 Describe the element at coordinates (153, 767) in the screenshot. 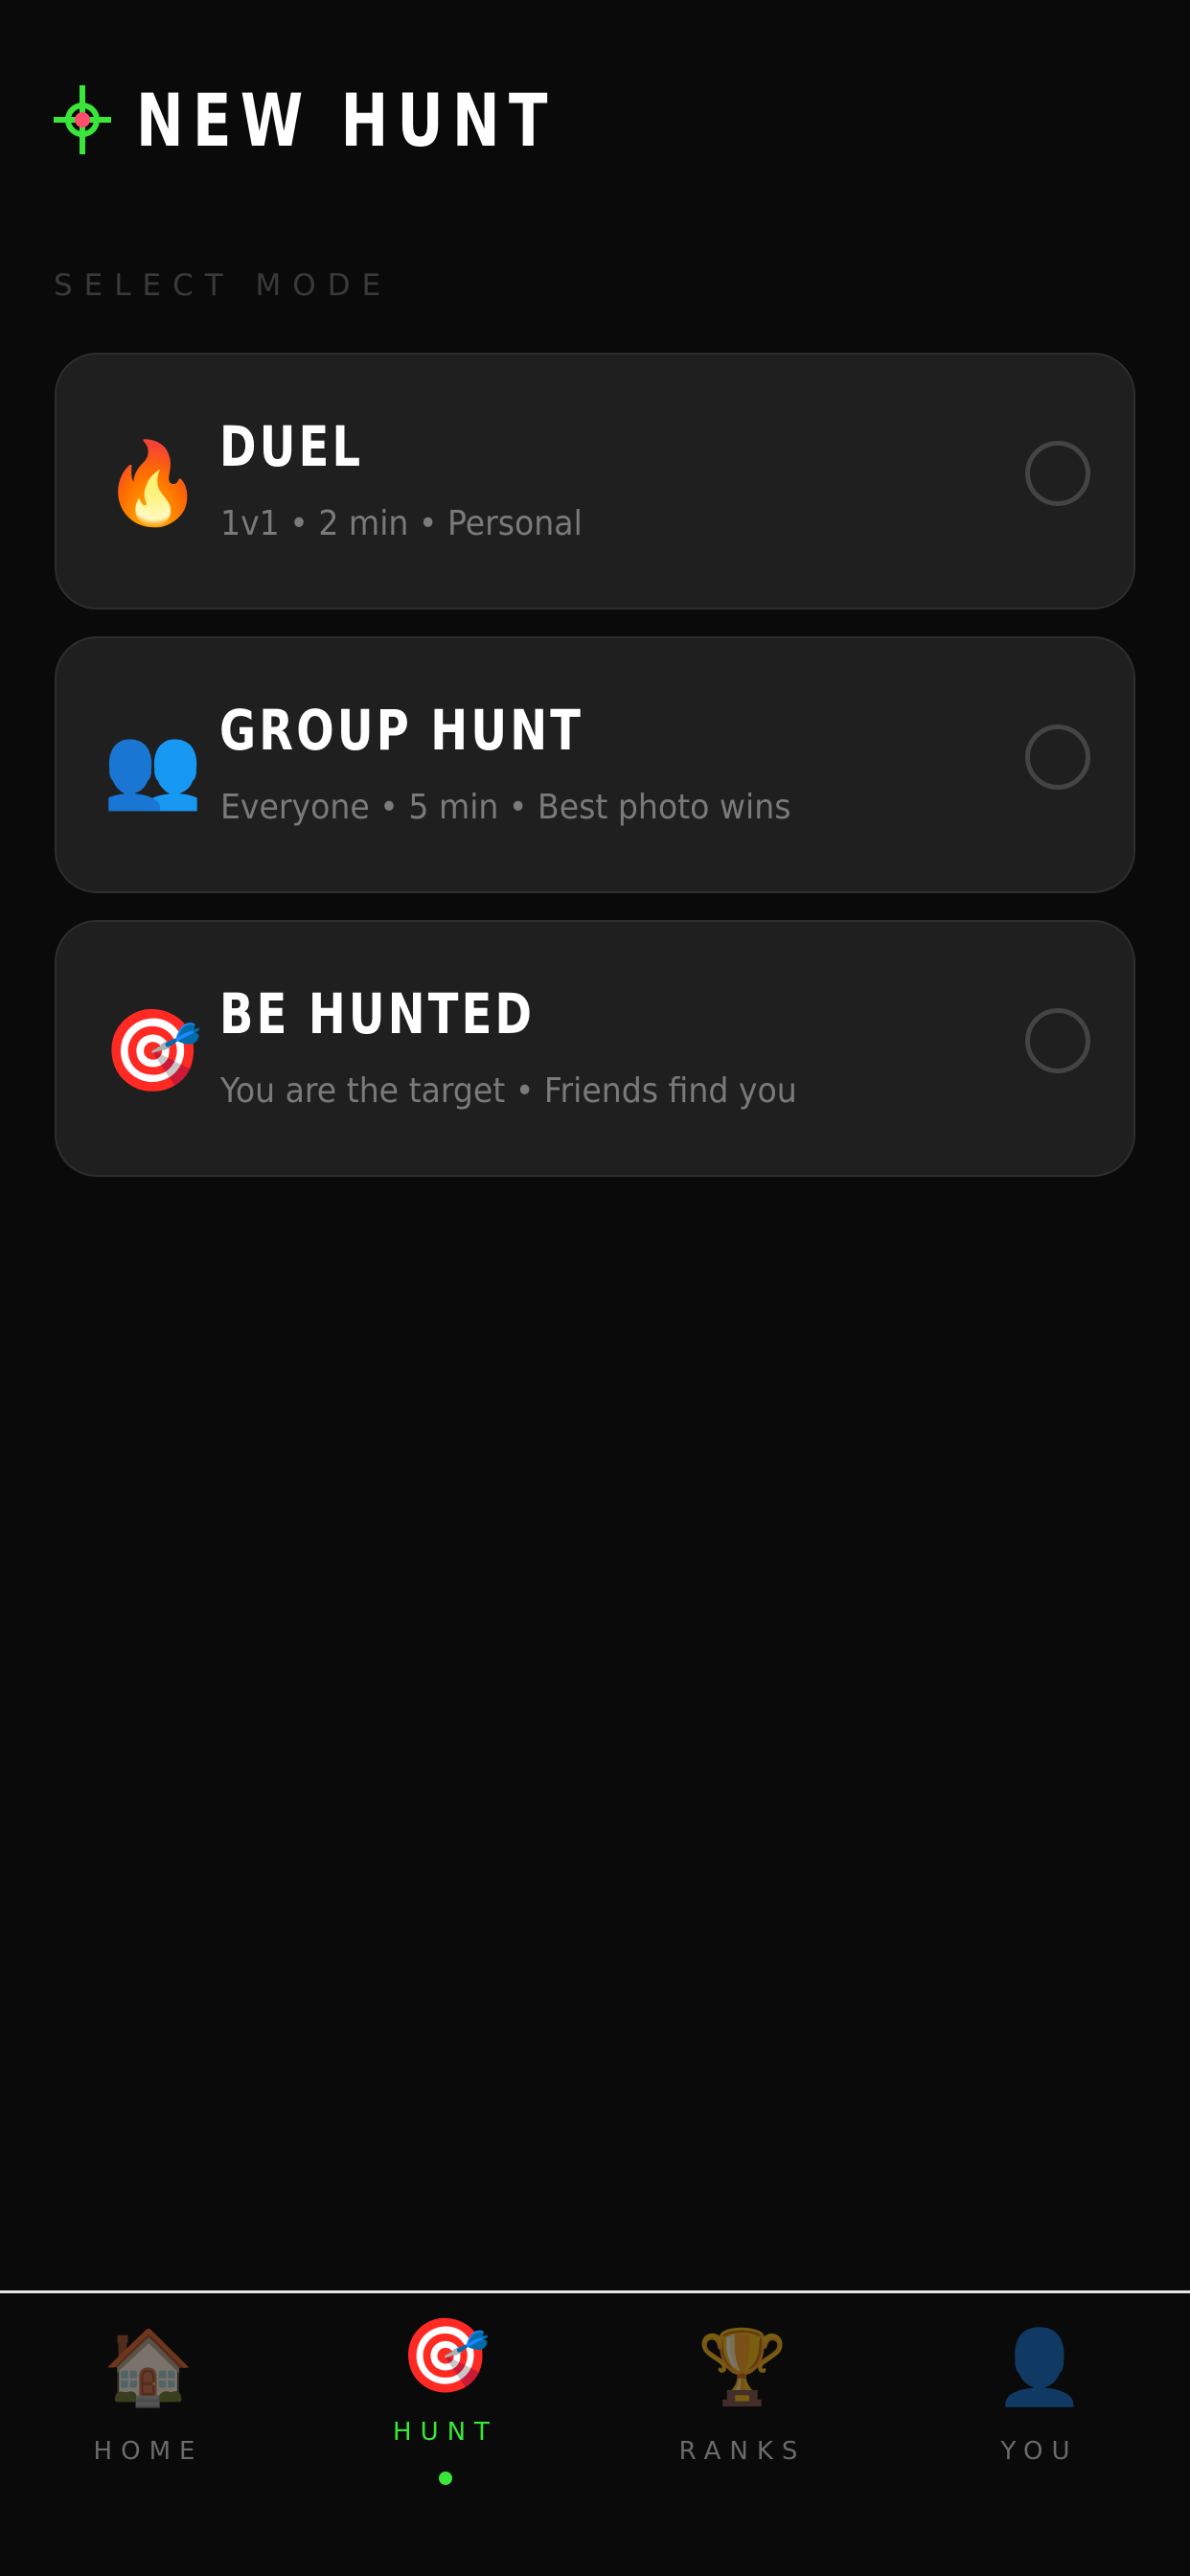

I see `busts-icon: 👥` at that location.